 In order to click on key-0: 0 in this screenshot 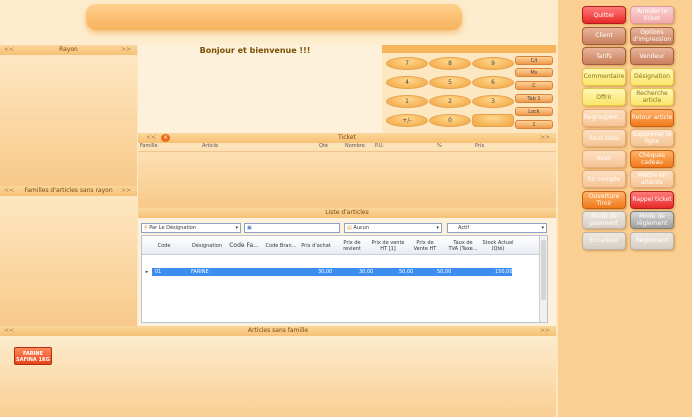, I will do `click(450, 120)`.